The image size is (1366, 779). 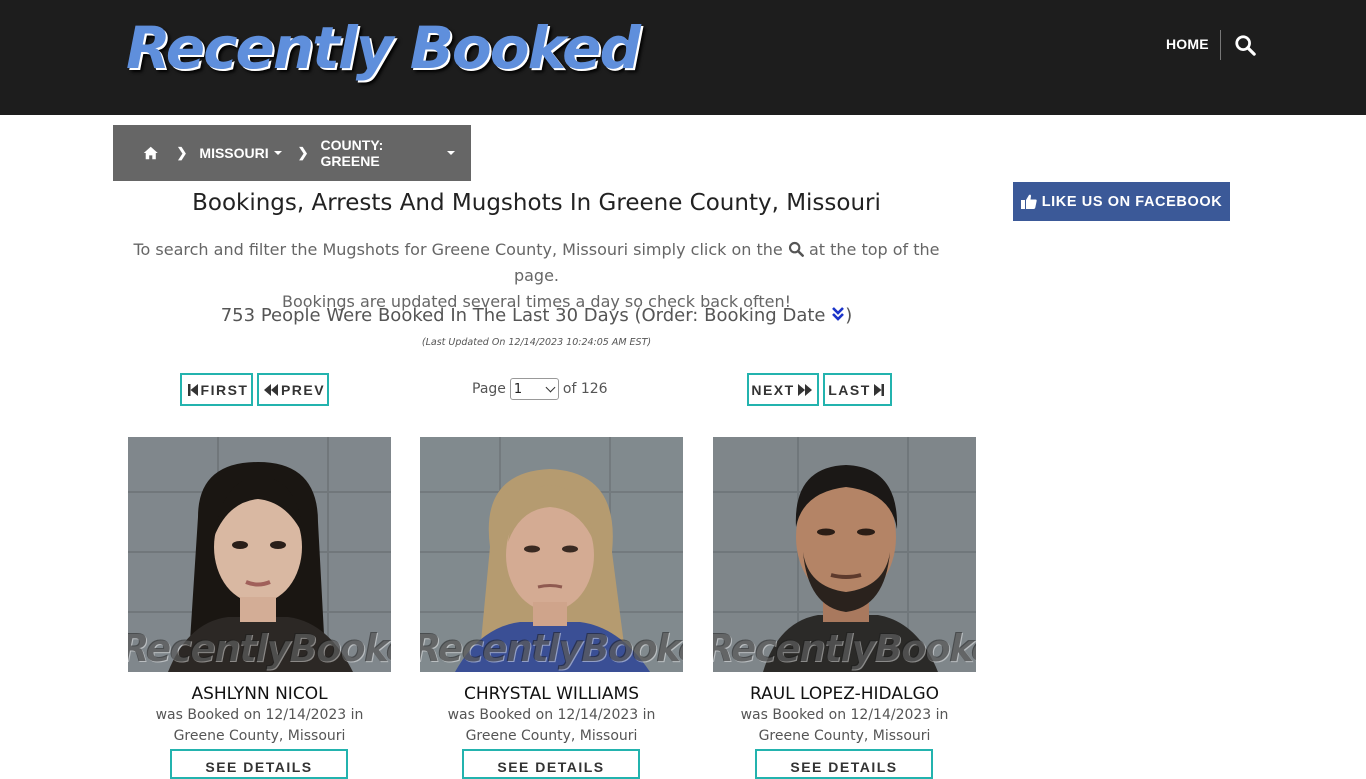 What do you see at coordinates (550, 387) in the screenshot?
I see `chevron-down-icon` at bounding box center [550, 387].